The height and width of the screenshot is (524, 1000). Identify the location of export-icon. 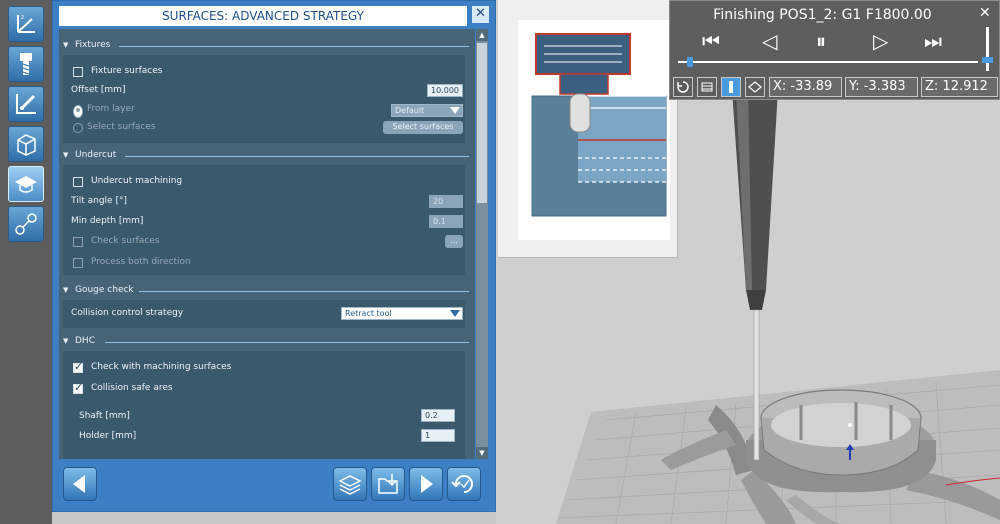
(388, 484).